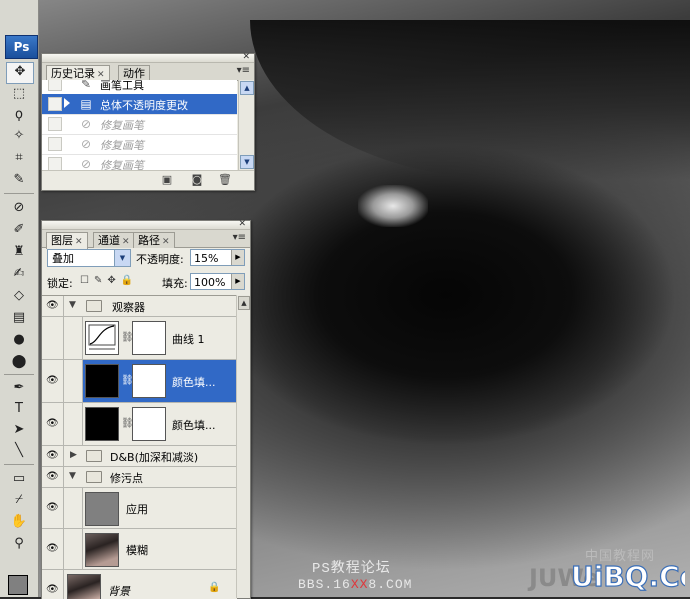  Describe the element at coordinates (19, 94) in the screenshot. I see `marquee-tool-icon: ⬚` at that location.